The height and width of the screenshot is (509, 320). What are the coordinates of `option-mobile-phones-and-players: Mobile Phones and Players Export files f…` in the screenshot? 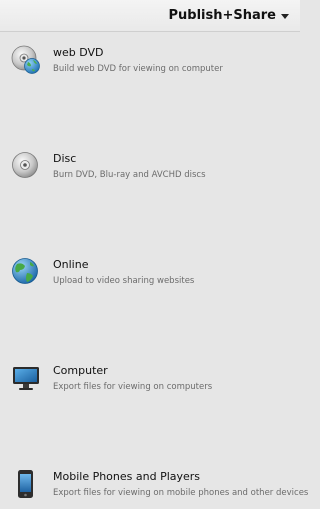 It's located at (154, 482).